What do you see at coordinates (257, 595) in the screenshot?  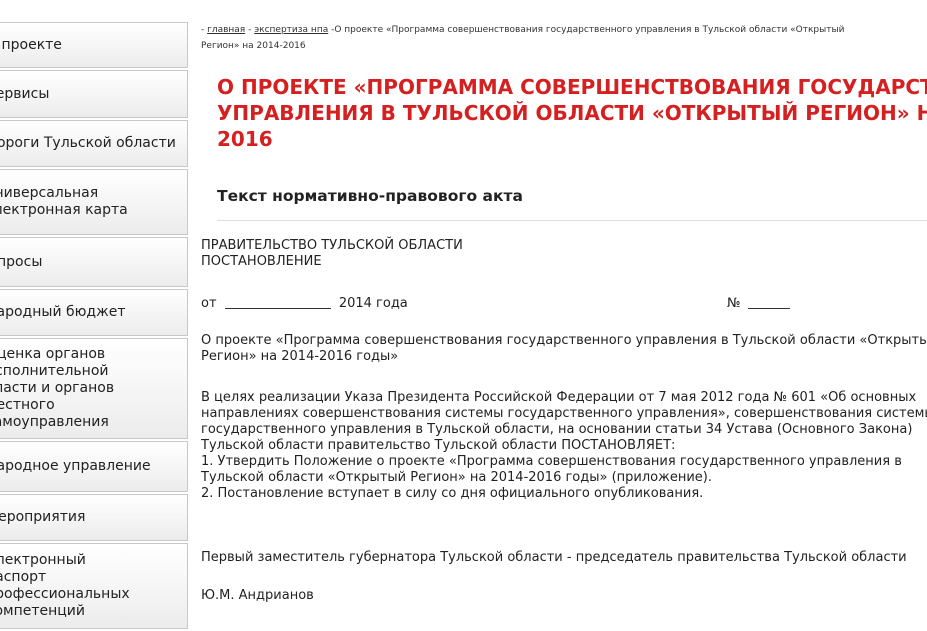 I see `doc-signer-name: Ю.М. Андрианов` at bounding box center [257, 595].